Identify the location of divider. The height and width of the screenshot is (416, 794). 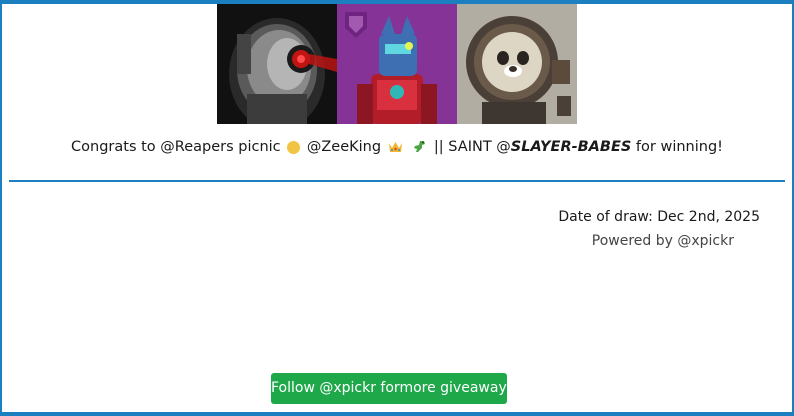
(397, 181).